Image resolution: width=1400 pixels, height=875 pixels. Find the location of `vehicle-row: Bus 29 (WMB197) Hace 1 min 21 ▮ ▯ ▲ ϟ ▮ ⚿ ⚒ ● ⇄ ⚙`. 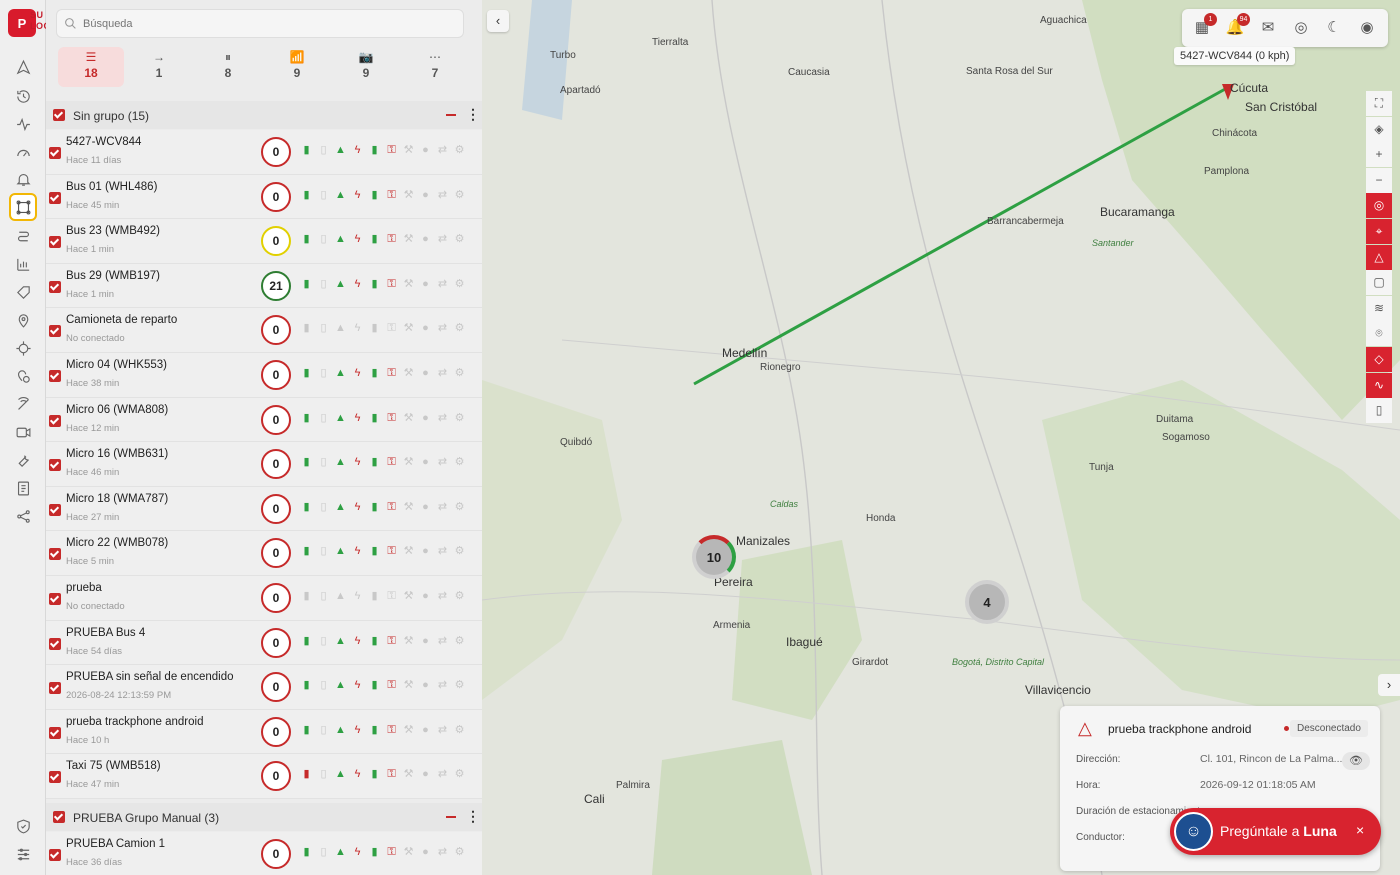

vehicle-row: Bus 29 (WMB197) Hace 1 min 21 ▮ ▯ ▲ ϟ ▮ ⚿ ⚒ ● ⇄ ⚙ is located at coordinates (264, 286).